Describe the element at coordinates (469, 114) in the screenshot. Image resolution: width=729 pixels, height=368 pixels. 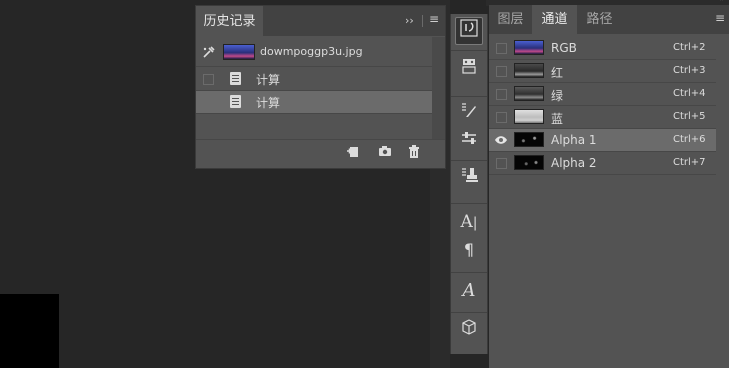
I see `brush-settings-icon` at that location.